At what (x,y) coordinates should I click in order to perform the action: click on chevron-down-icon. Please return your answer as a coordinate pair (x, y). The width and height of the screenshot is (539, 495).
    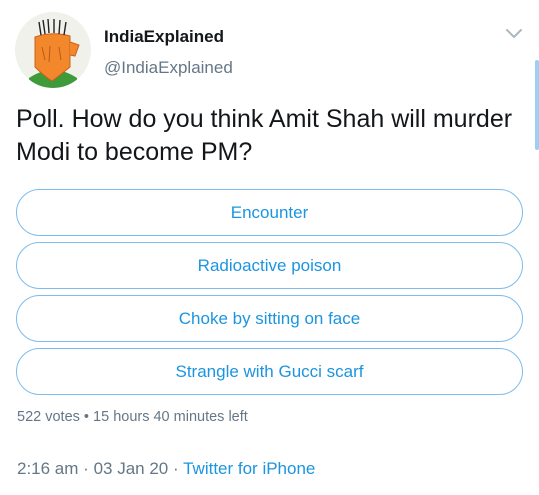
    Looking at the image, I should click on (514, 34).